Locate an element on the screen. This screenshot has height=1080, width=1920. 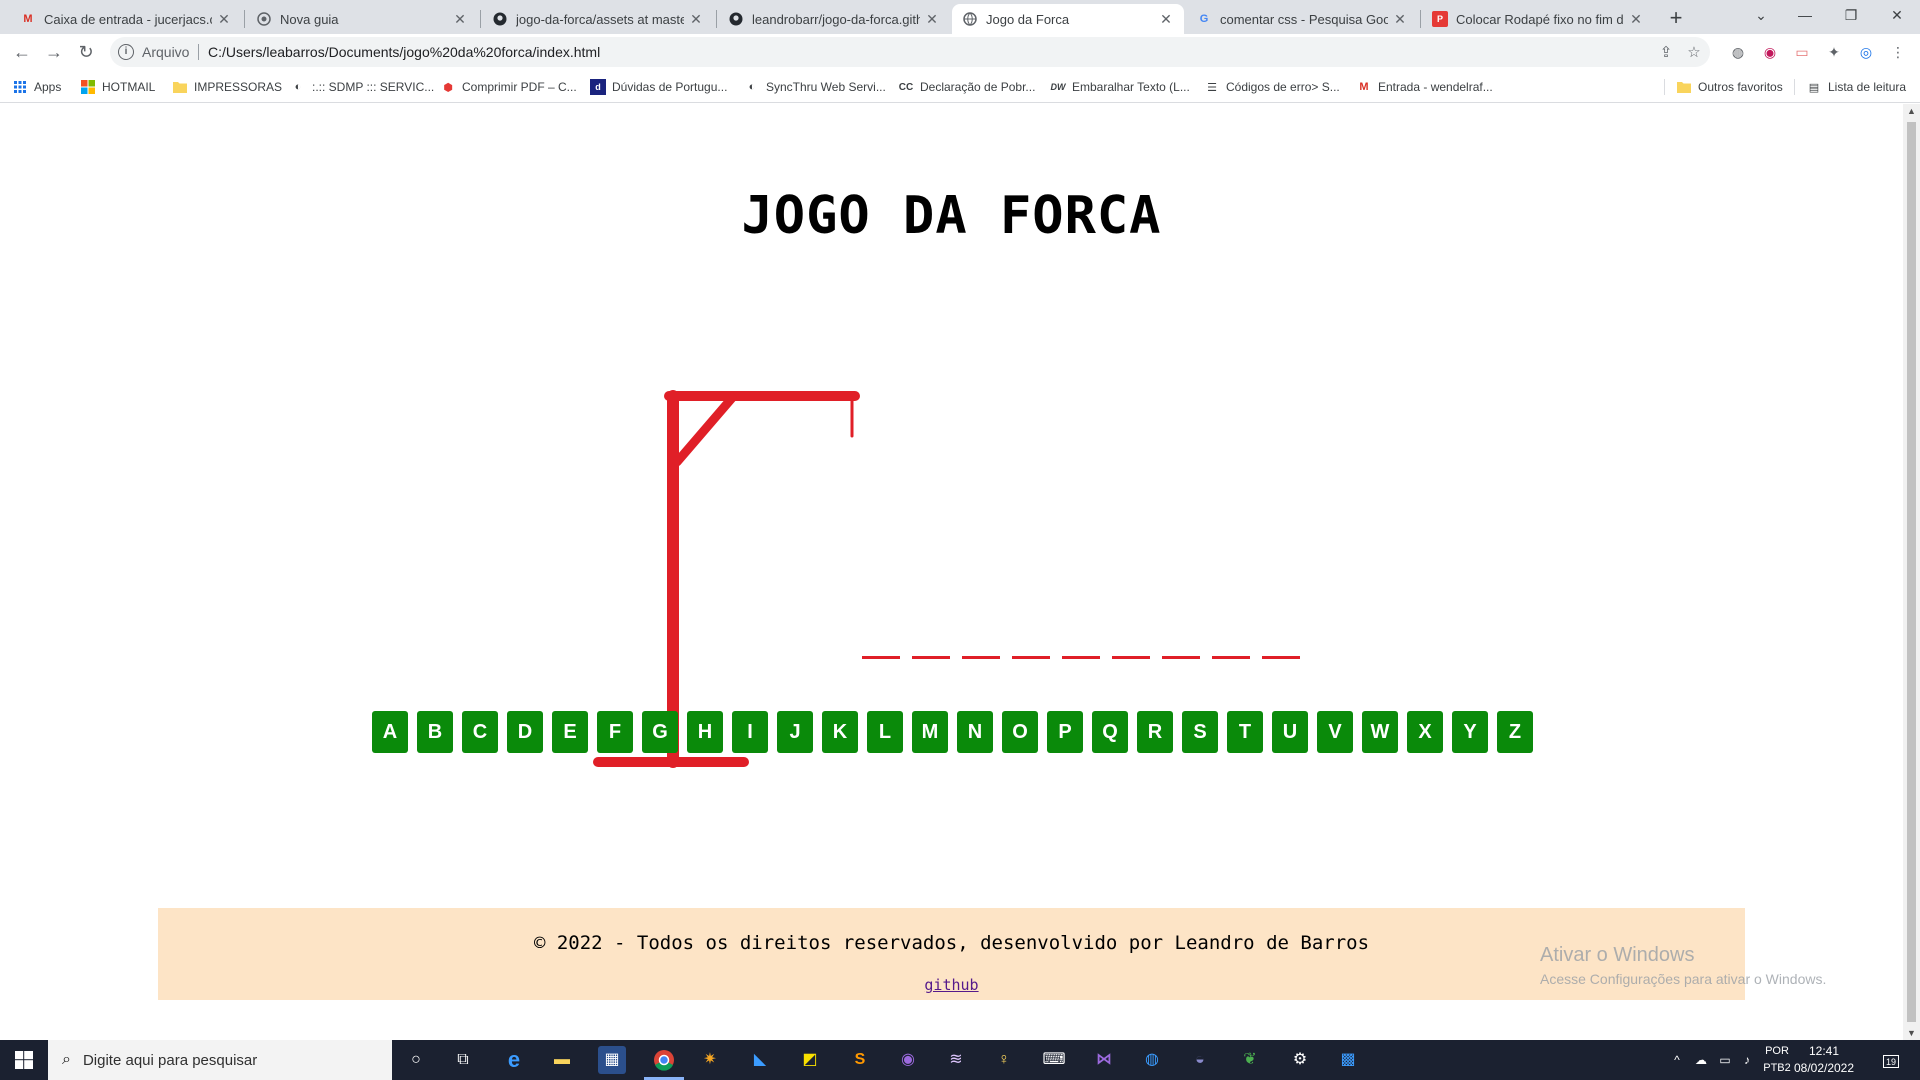
edge-icon: e is located at coordinates (514, 1060).